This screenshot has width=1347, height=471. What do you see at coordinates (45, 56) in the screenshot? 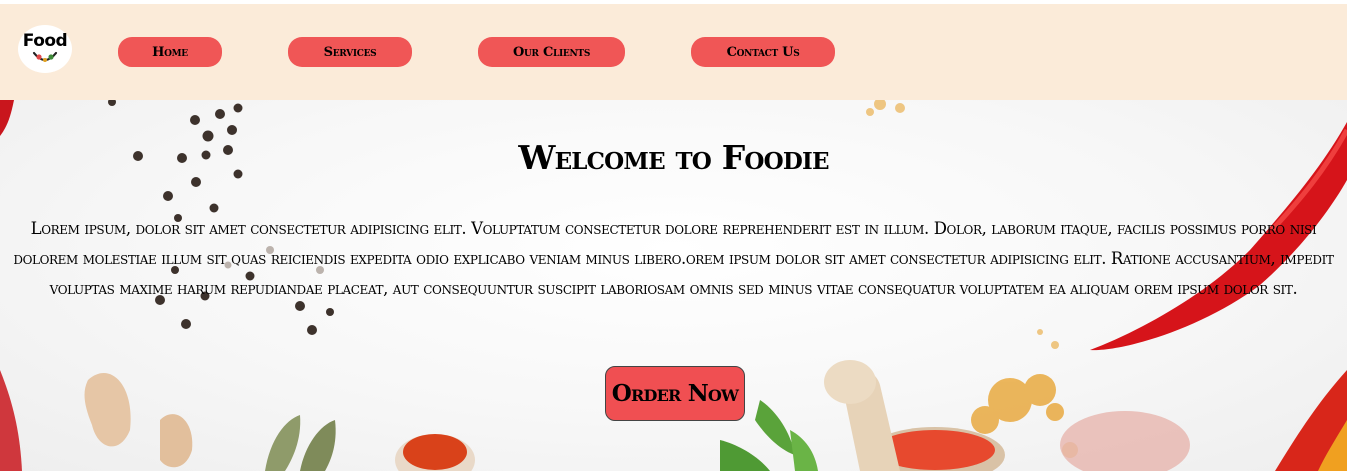
I see `logo-utensils-graphic` at bounding box center [45, 56].